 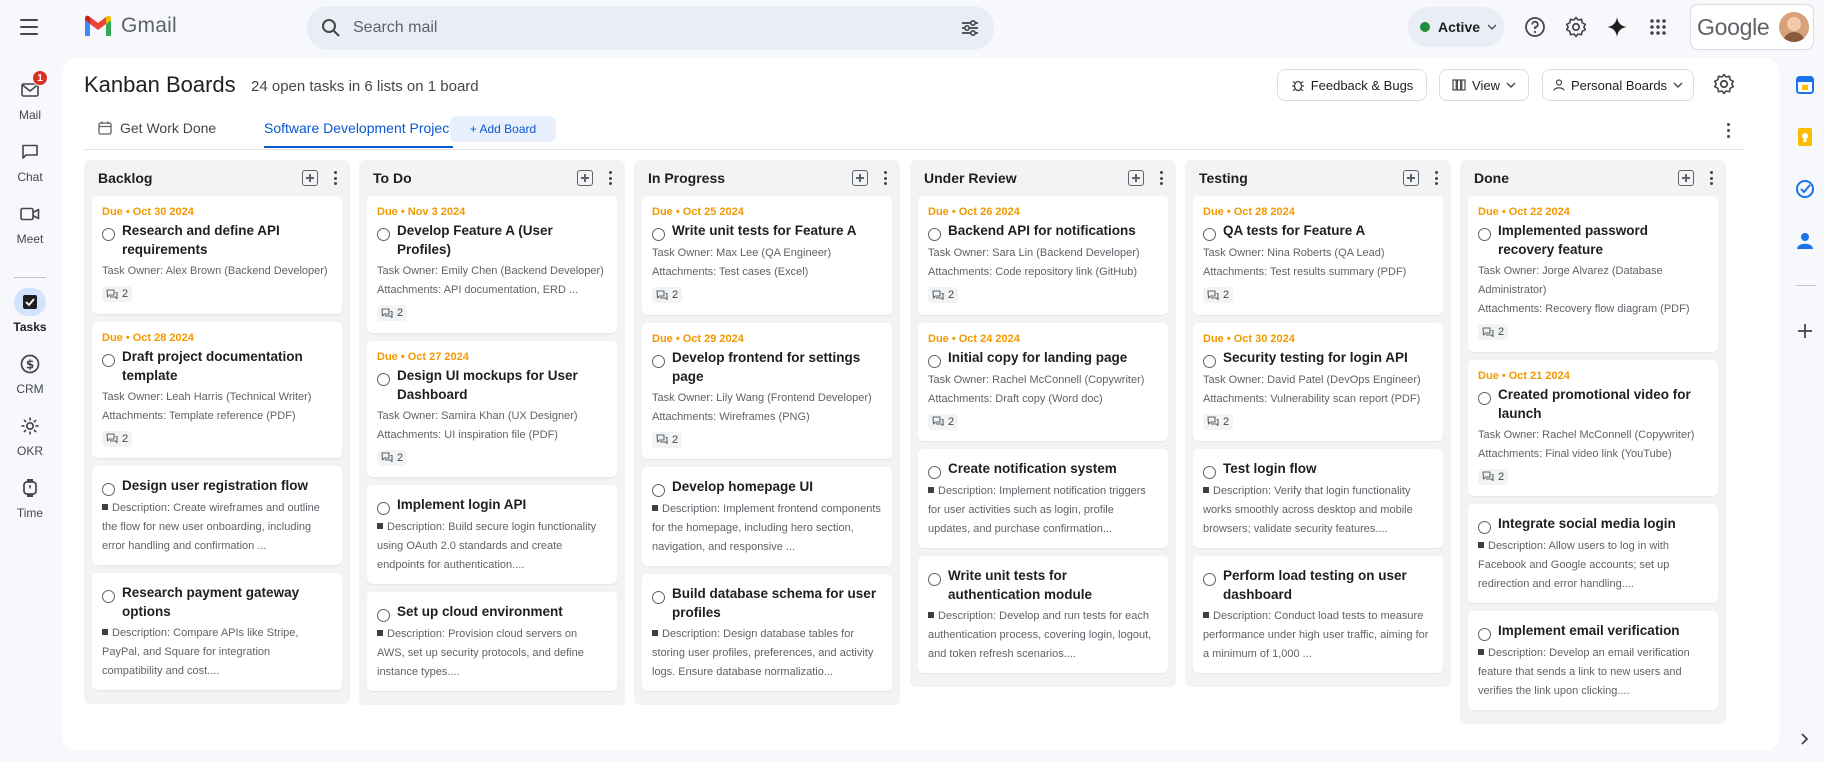 I want to click on nav-item-meet: Meet, so click(x=30, y=223).